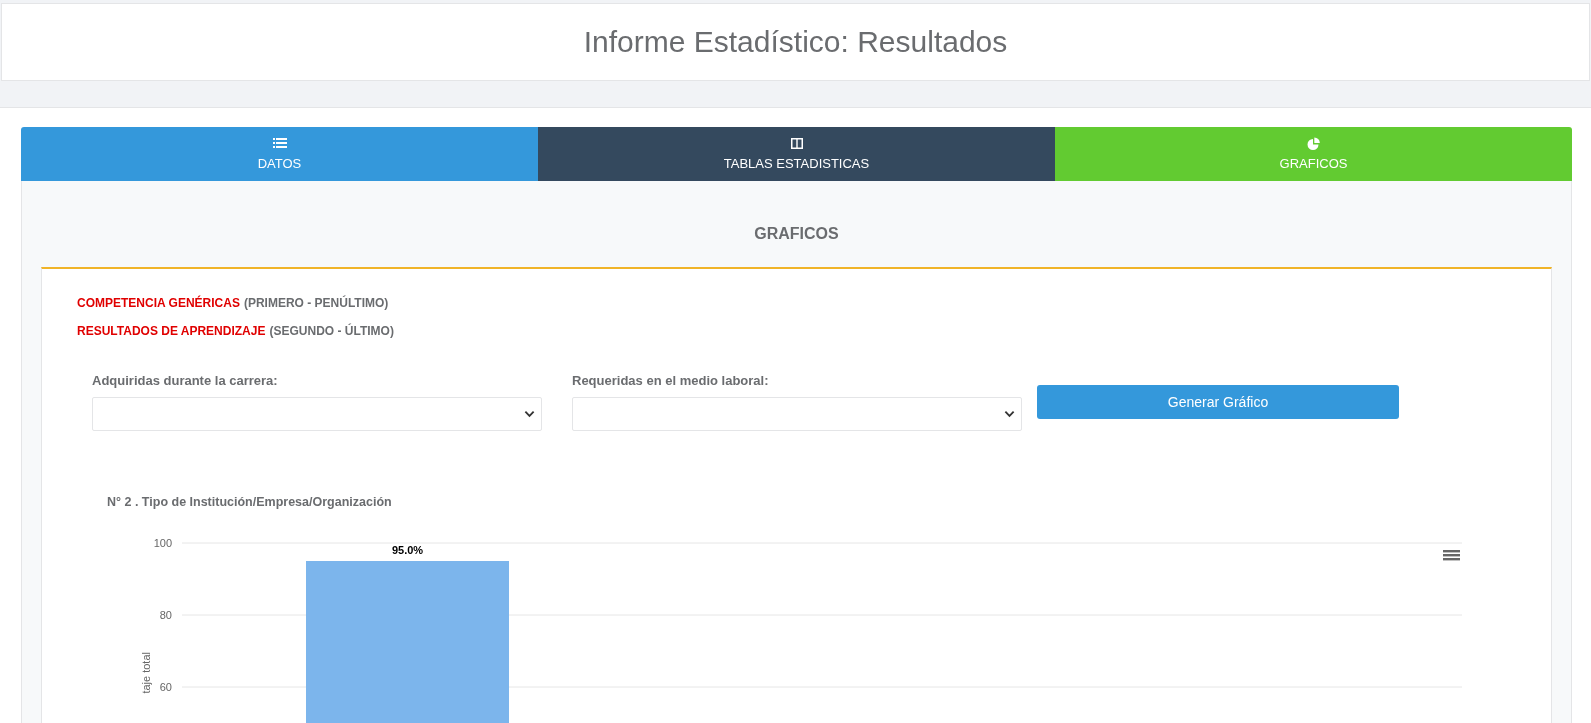 The height and width of the screenshot is (723, 1591). What do you see at coordinates (165, 687) in the screenshot?
I see `y-axis-label: 60` at bounding box center [165, 687].